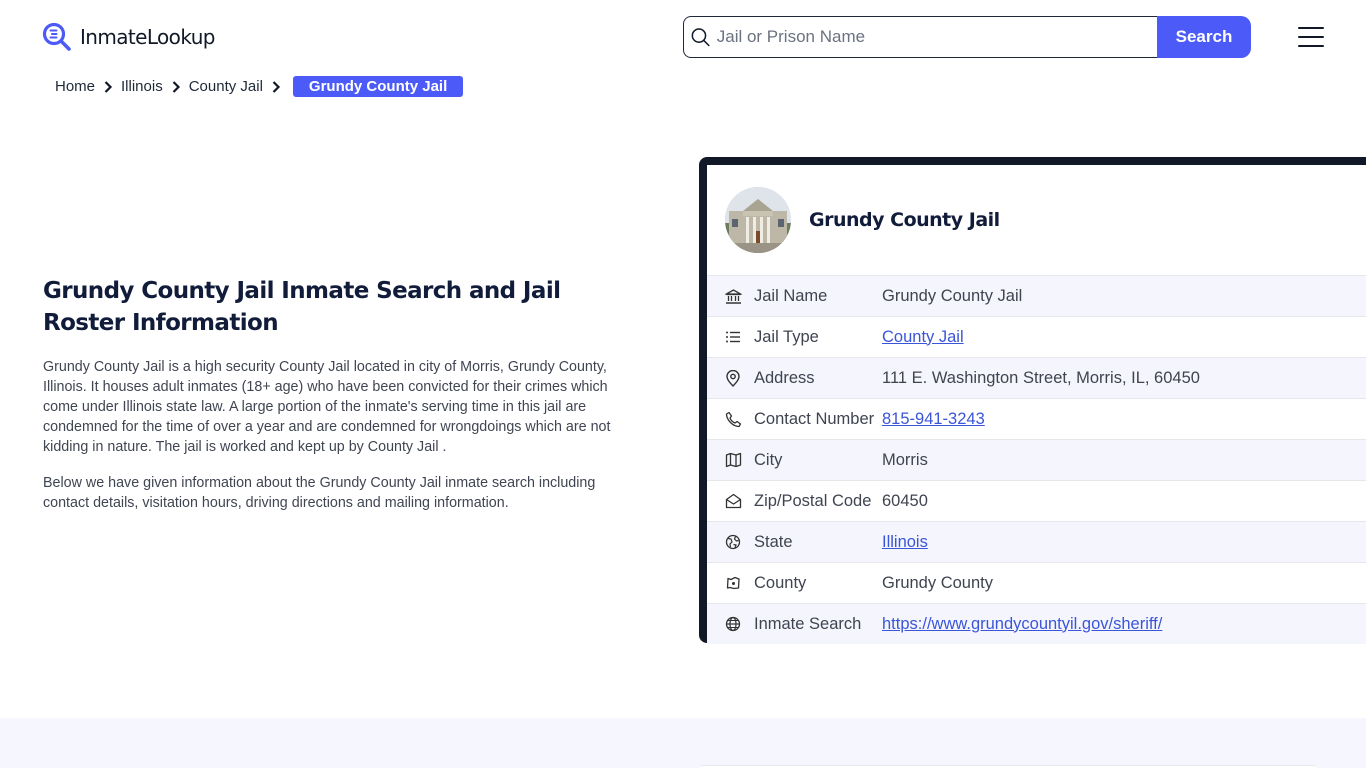 This screenshot has width=1366, height=768. Describe the element at coordinates (733, 419) in the screenshot. I see `phone-icon` at that location.